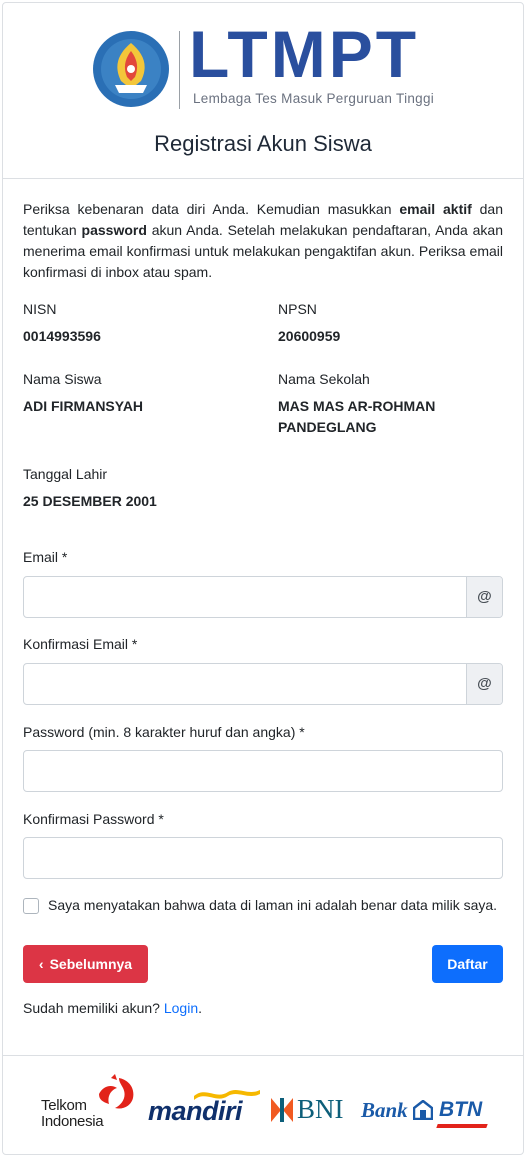 The height and width of the screenshot is (1158, 526). I want to click on school-name-value: MAS MAS AR-ROHMAN PANDEGLANG, so click(357, 416).